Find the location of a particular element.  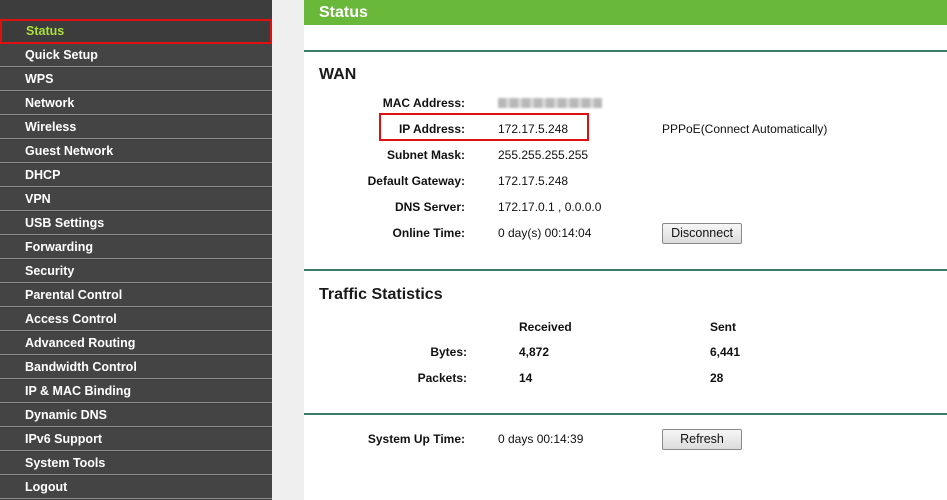

sidebar-item-wps: WPS is located at coordinates (136, 79).